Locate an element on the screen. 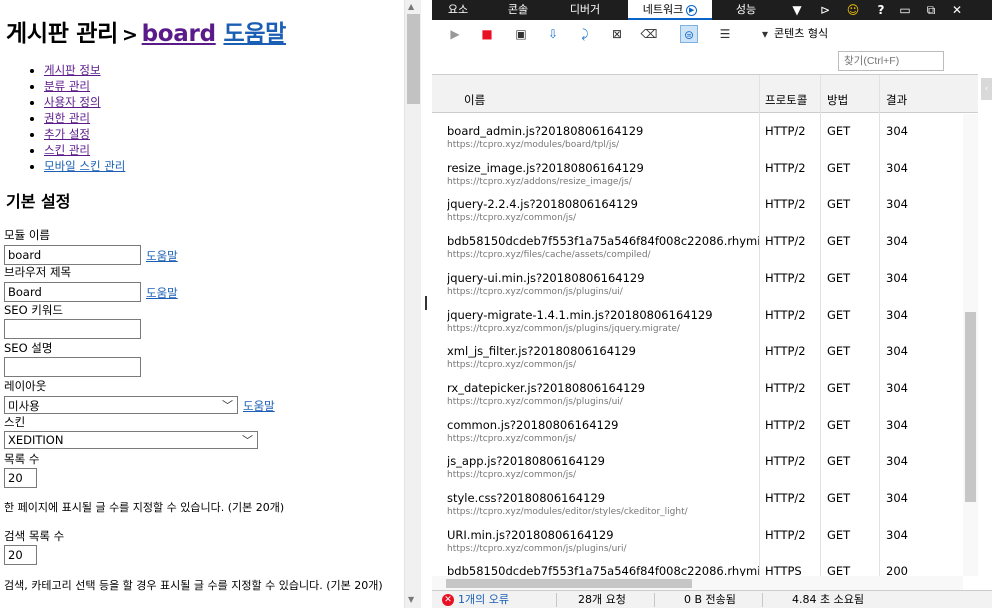 This screenshot has width=992, height=608. status-divider is located at coordinates (762, 600).